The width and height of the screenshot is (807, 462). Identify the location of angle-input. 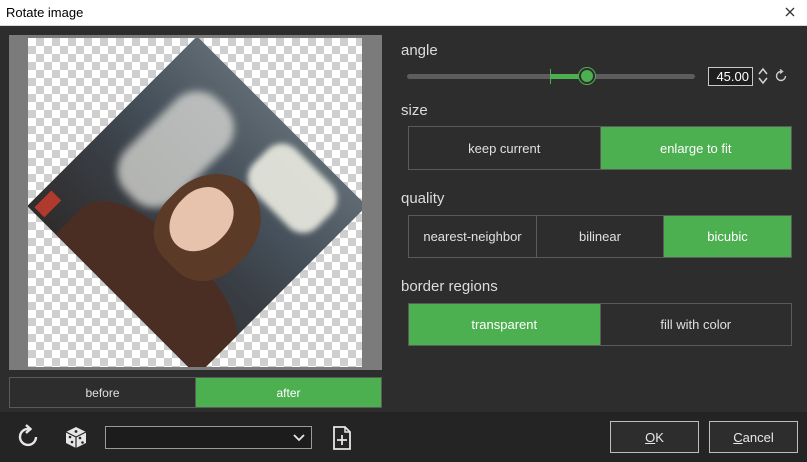
(730, 76).